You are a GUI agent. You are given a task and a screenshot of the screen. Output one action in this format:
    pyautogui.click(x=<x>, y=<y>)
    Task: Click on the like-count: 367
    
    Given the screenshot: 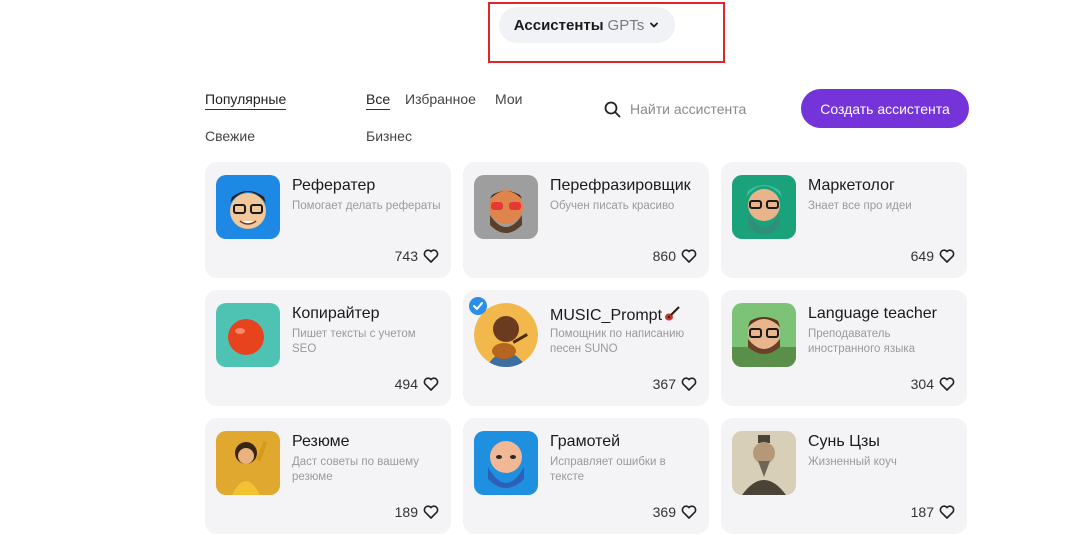 What is the action you would take?
    pyautogui.click(x=664, y=384)
    